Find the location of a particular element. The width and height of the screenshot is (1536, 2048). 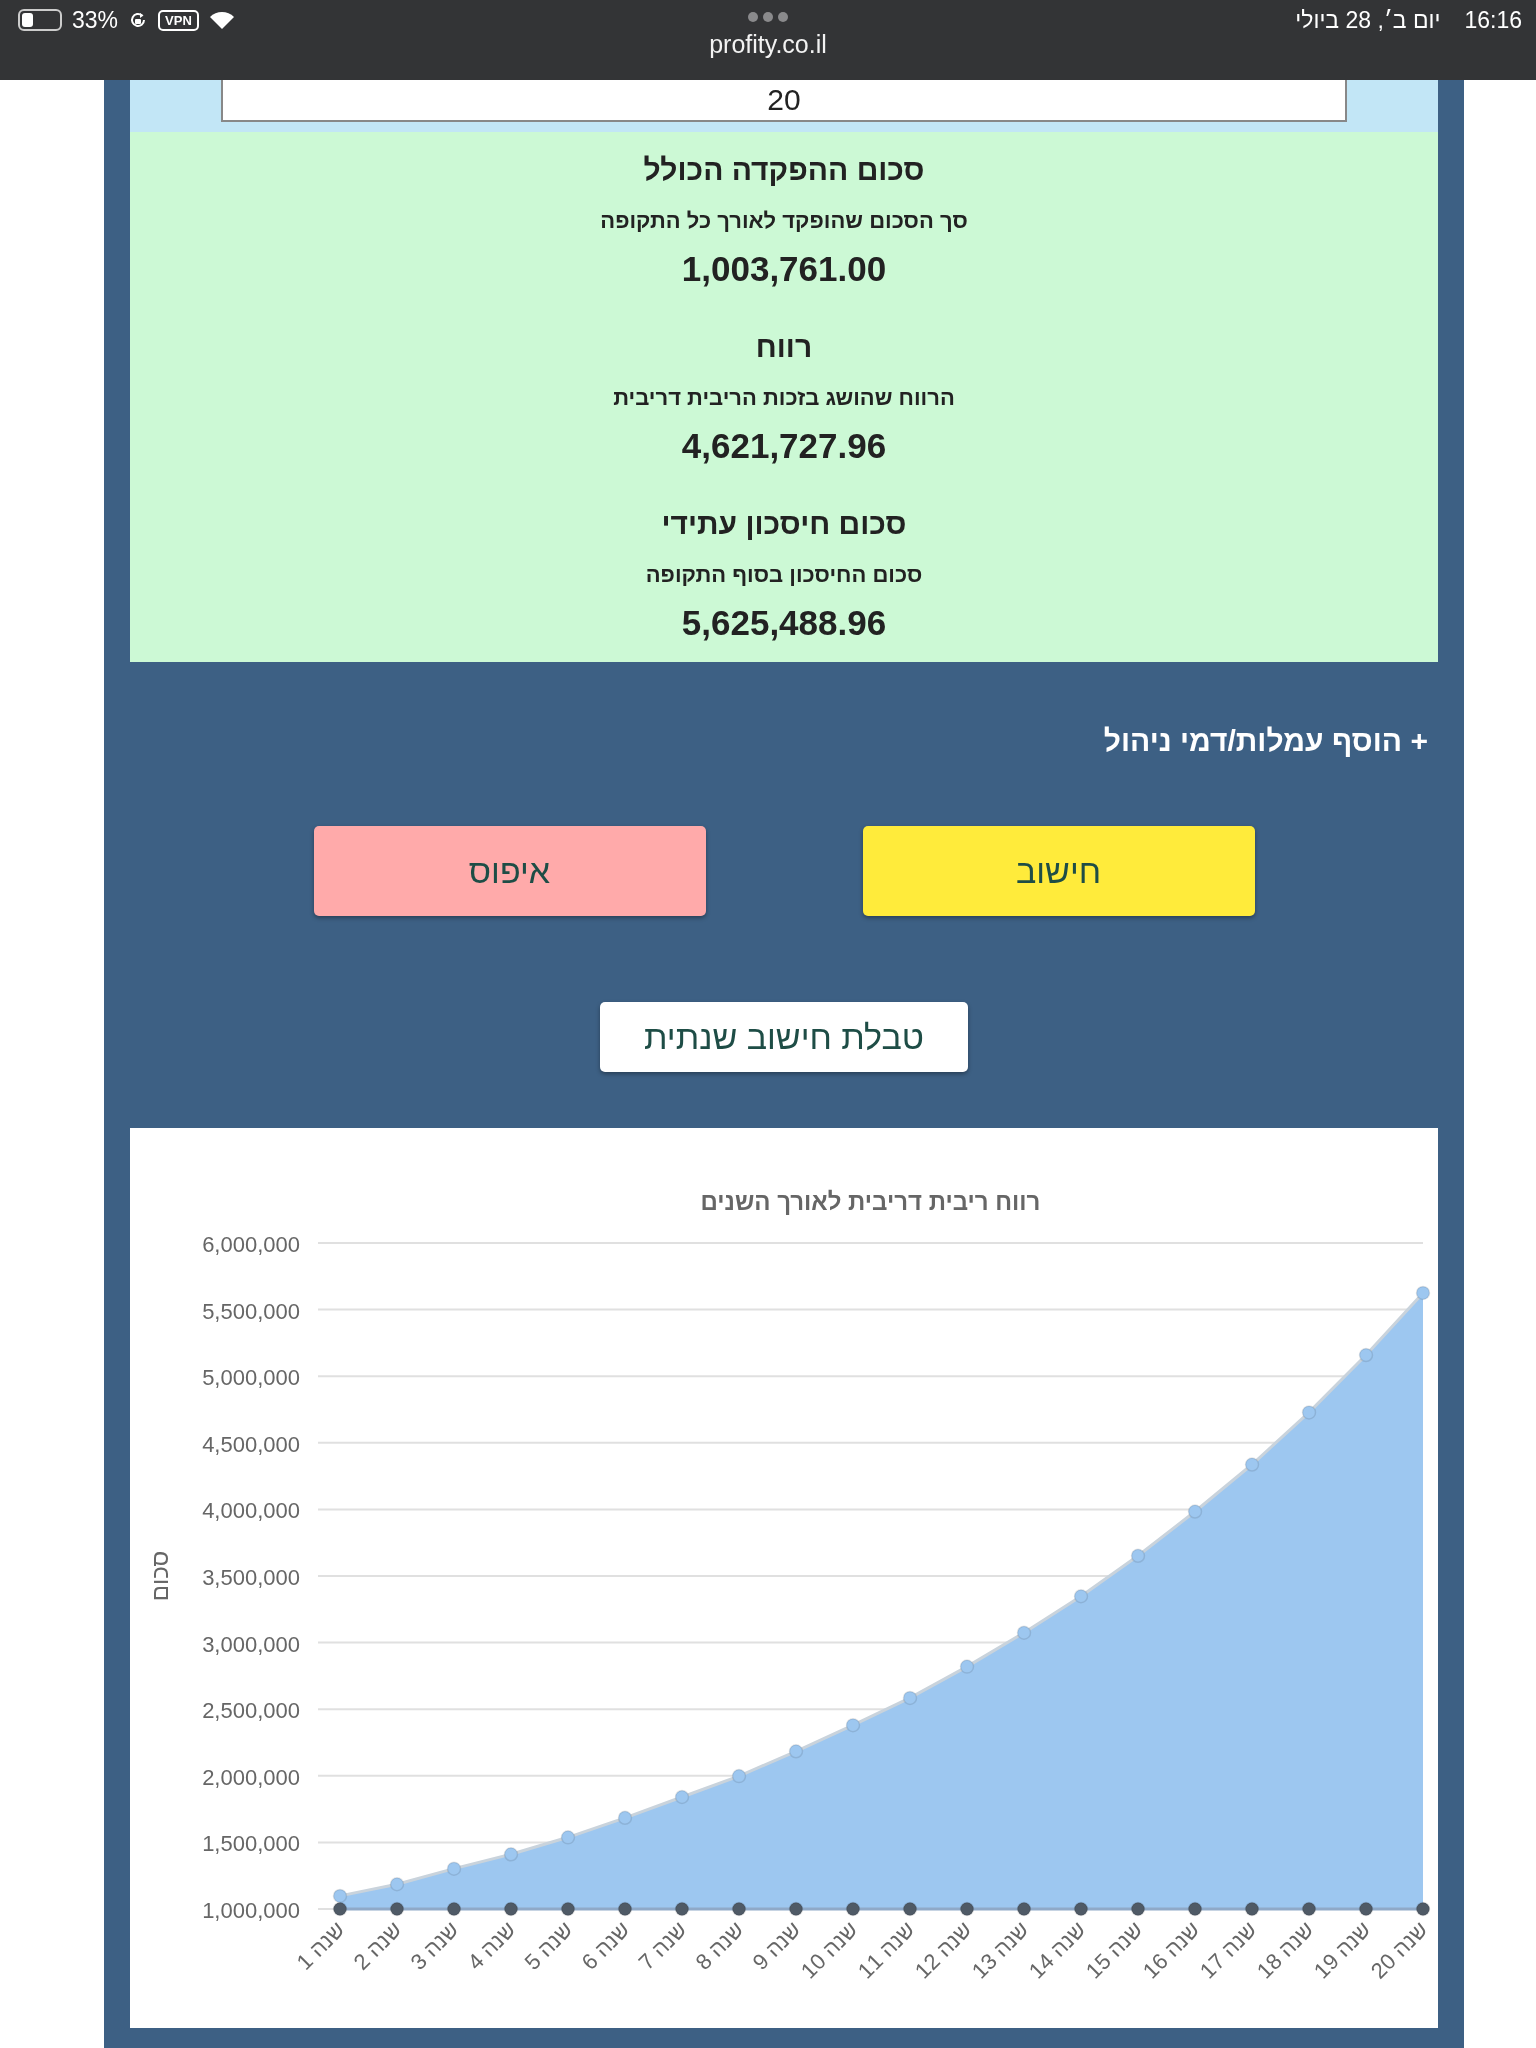

battery-icon is located at coordinates (40, 20).